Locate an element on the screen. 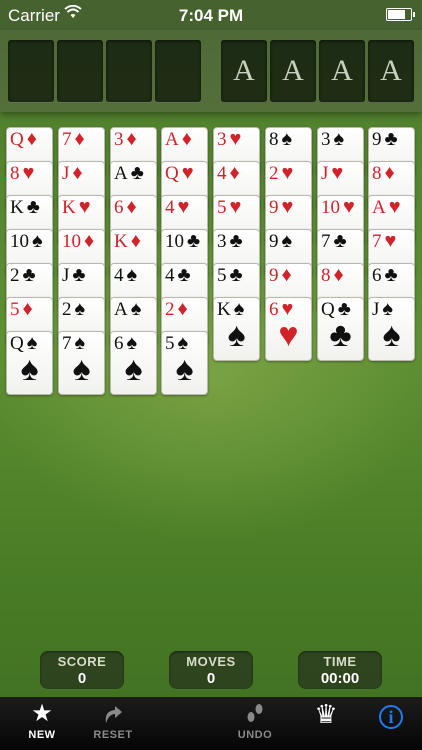 The image size is (422, 750). moves-label: MOVES is located at coordinates (211, 661).